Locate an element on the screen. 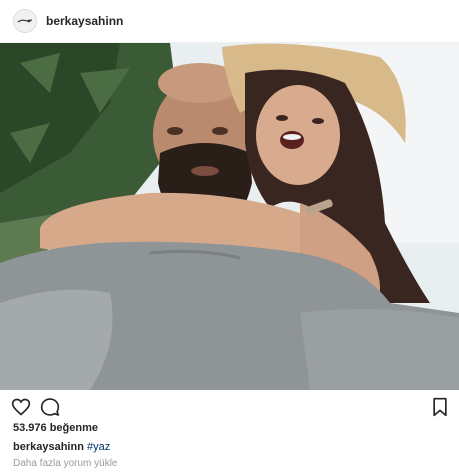 The width and height of the screenshot is (459, 473). post-header: berkaysahinn is located at coordinates (229, 21).